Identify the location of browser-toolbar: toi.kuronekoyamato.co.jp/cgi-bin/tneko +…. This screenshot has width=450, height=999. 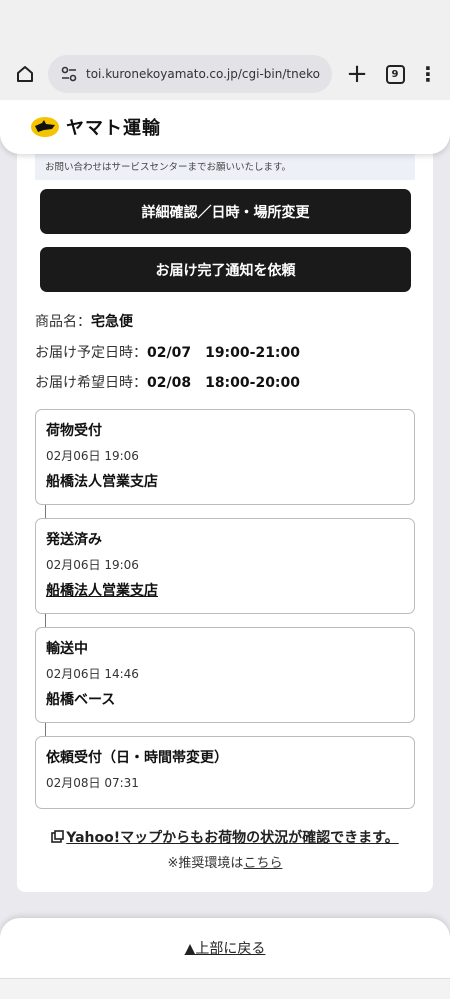
(225, 74).